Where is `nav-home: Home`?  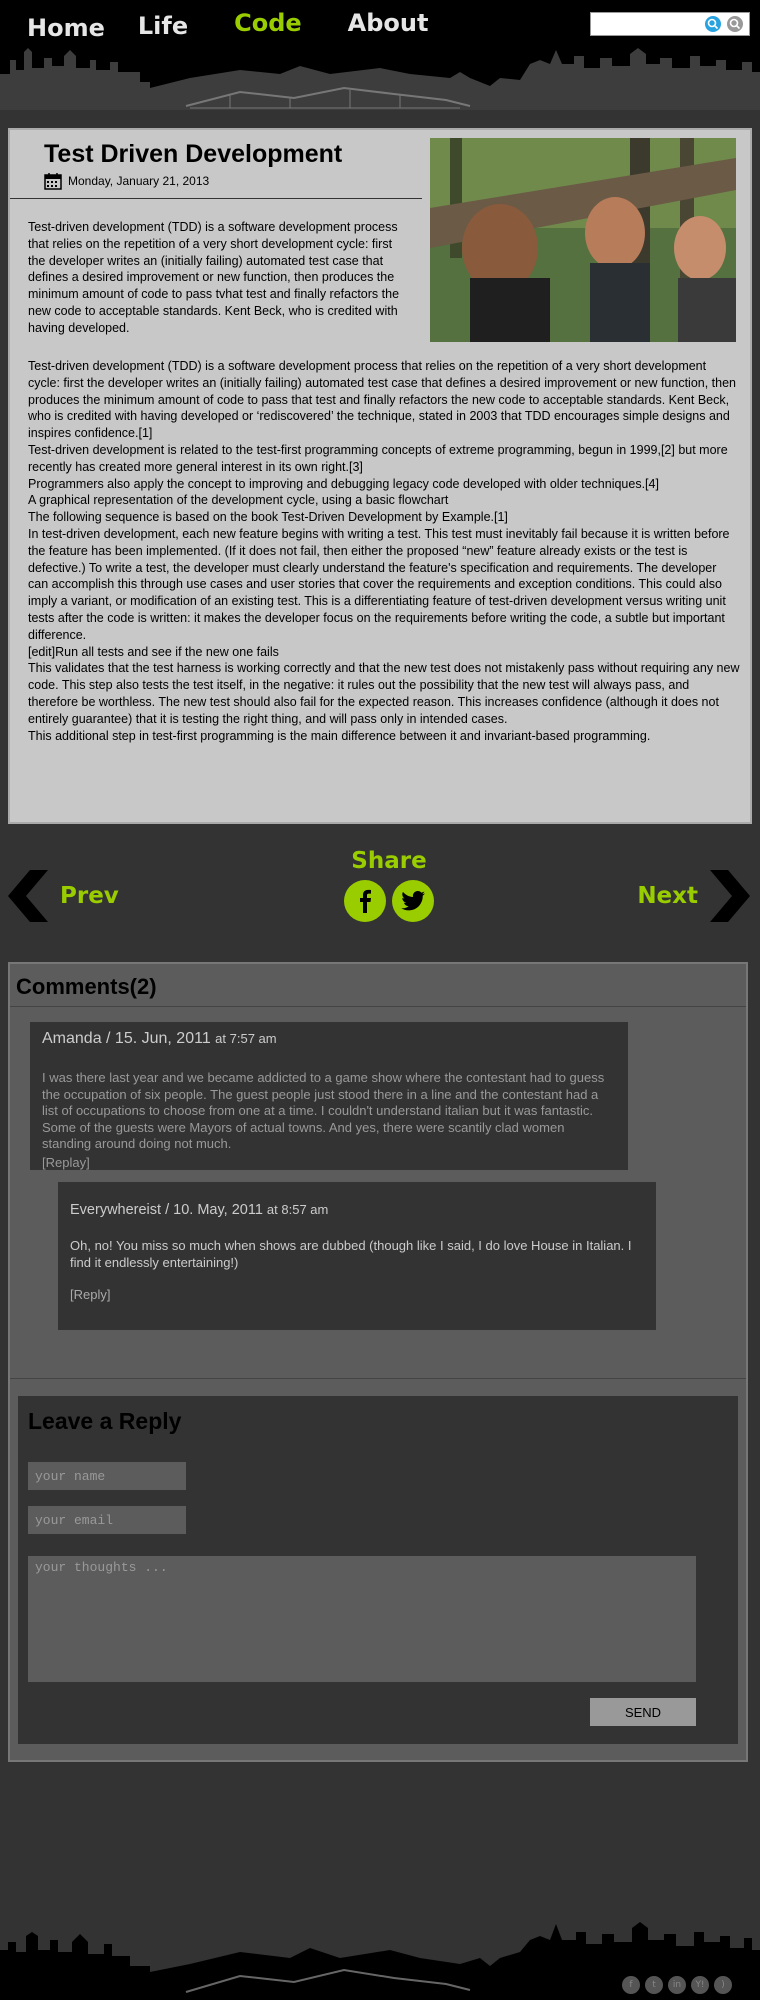
nav-home: Home is located at coordinates (66, 28).